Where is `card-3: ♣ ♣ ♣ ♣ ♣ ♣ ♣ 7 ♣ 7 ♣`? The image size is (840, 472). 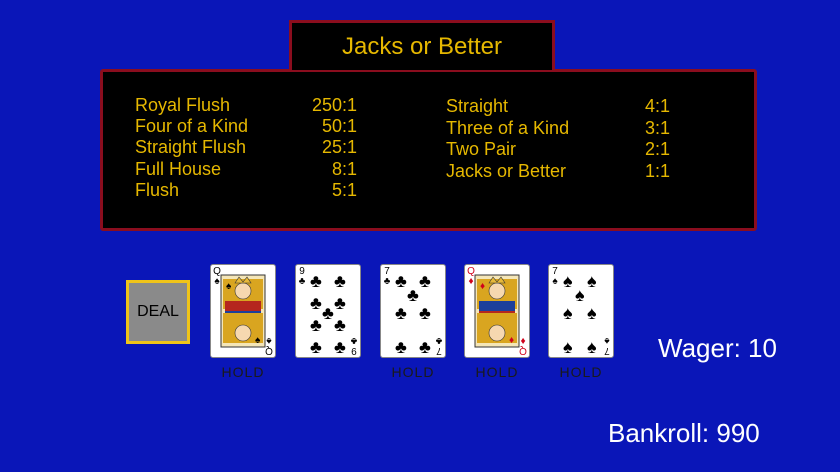 card-3: ♣ ♣ ♣ ♣ ♣ ♣ ♣ 7 ♣ 7 ♣ is located at coordinates (413, 311).